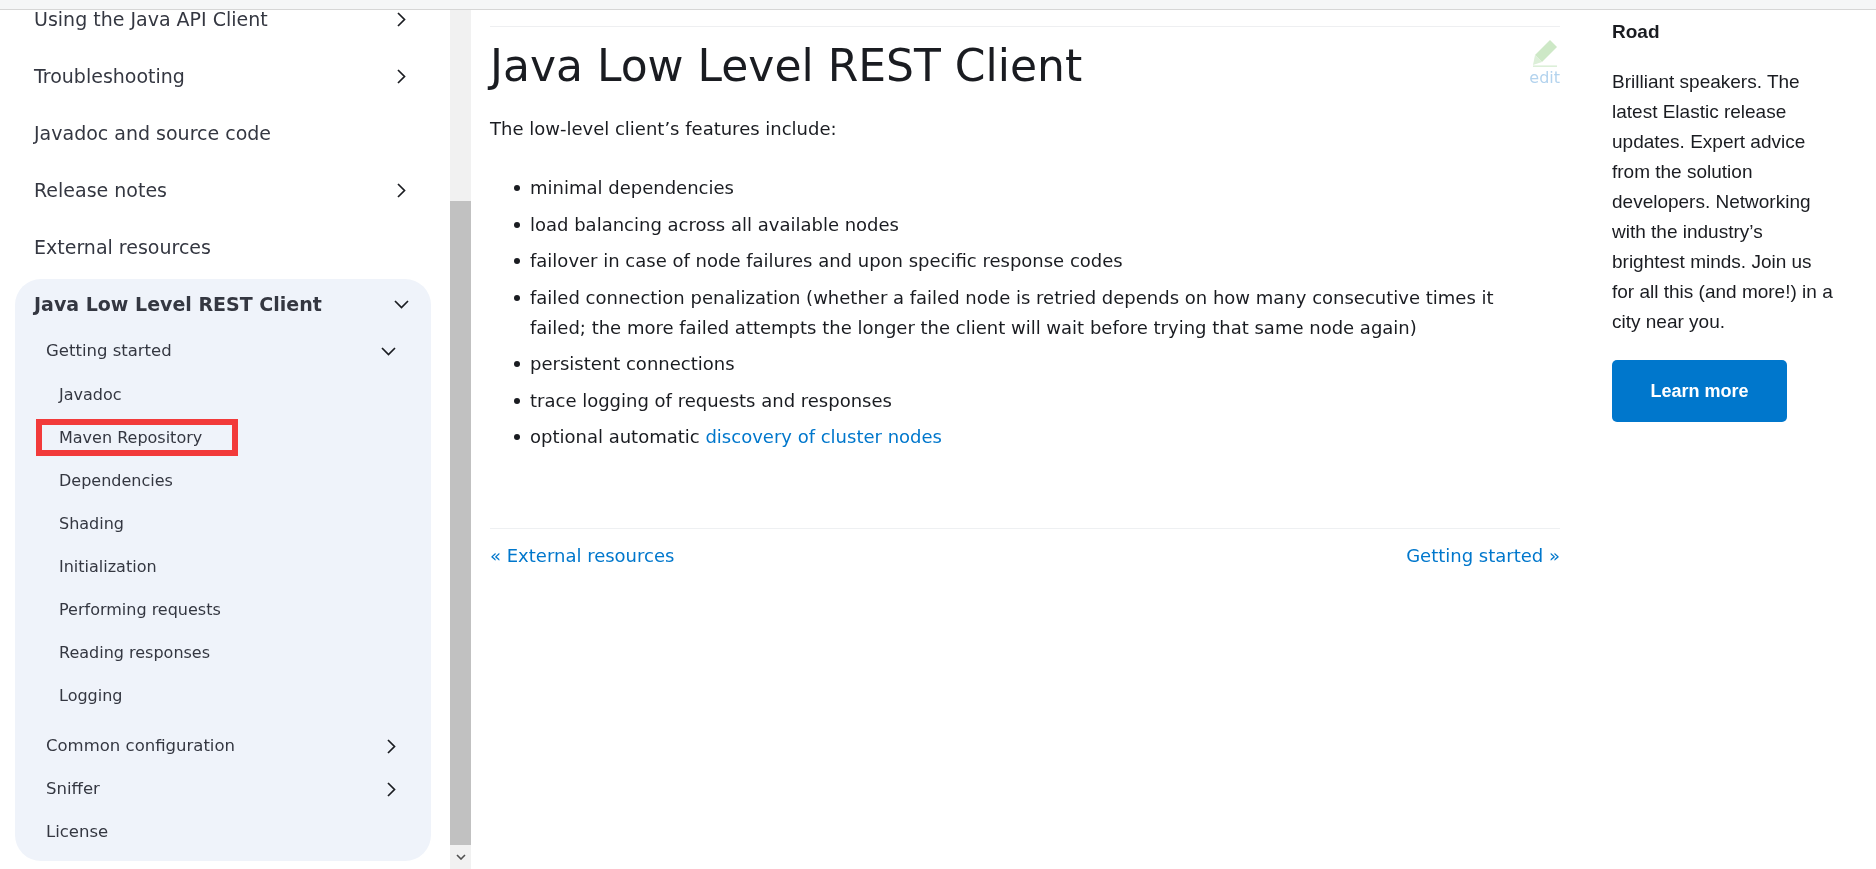 This screenshot has width=1876, height=869. Describe the element at coordinates (714, 224) in the screenshot. I see `list-item-text: load balancing across all available nodes` at that location.